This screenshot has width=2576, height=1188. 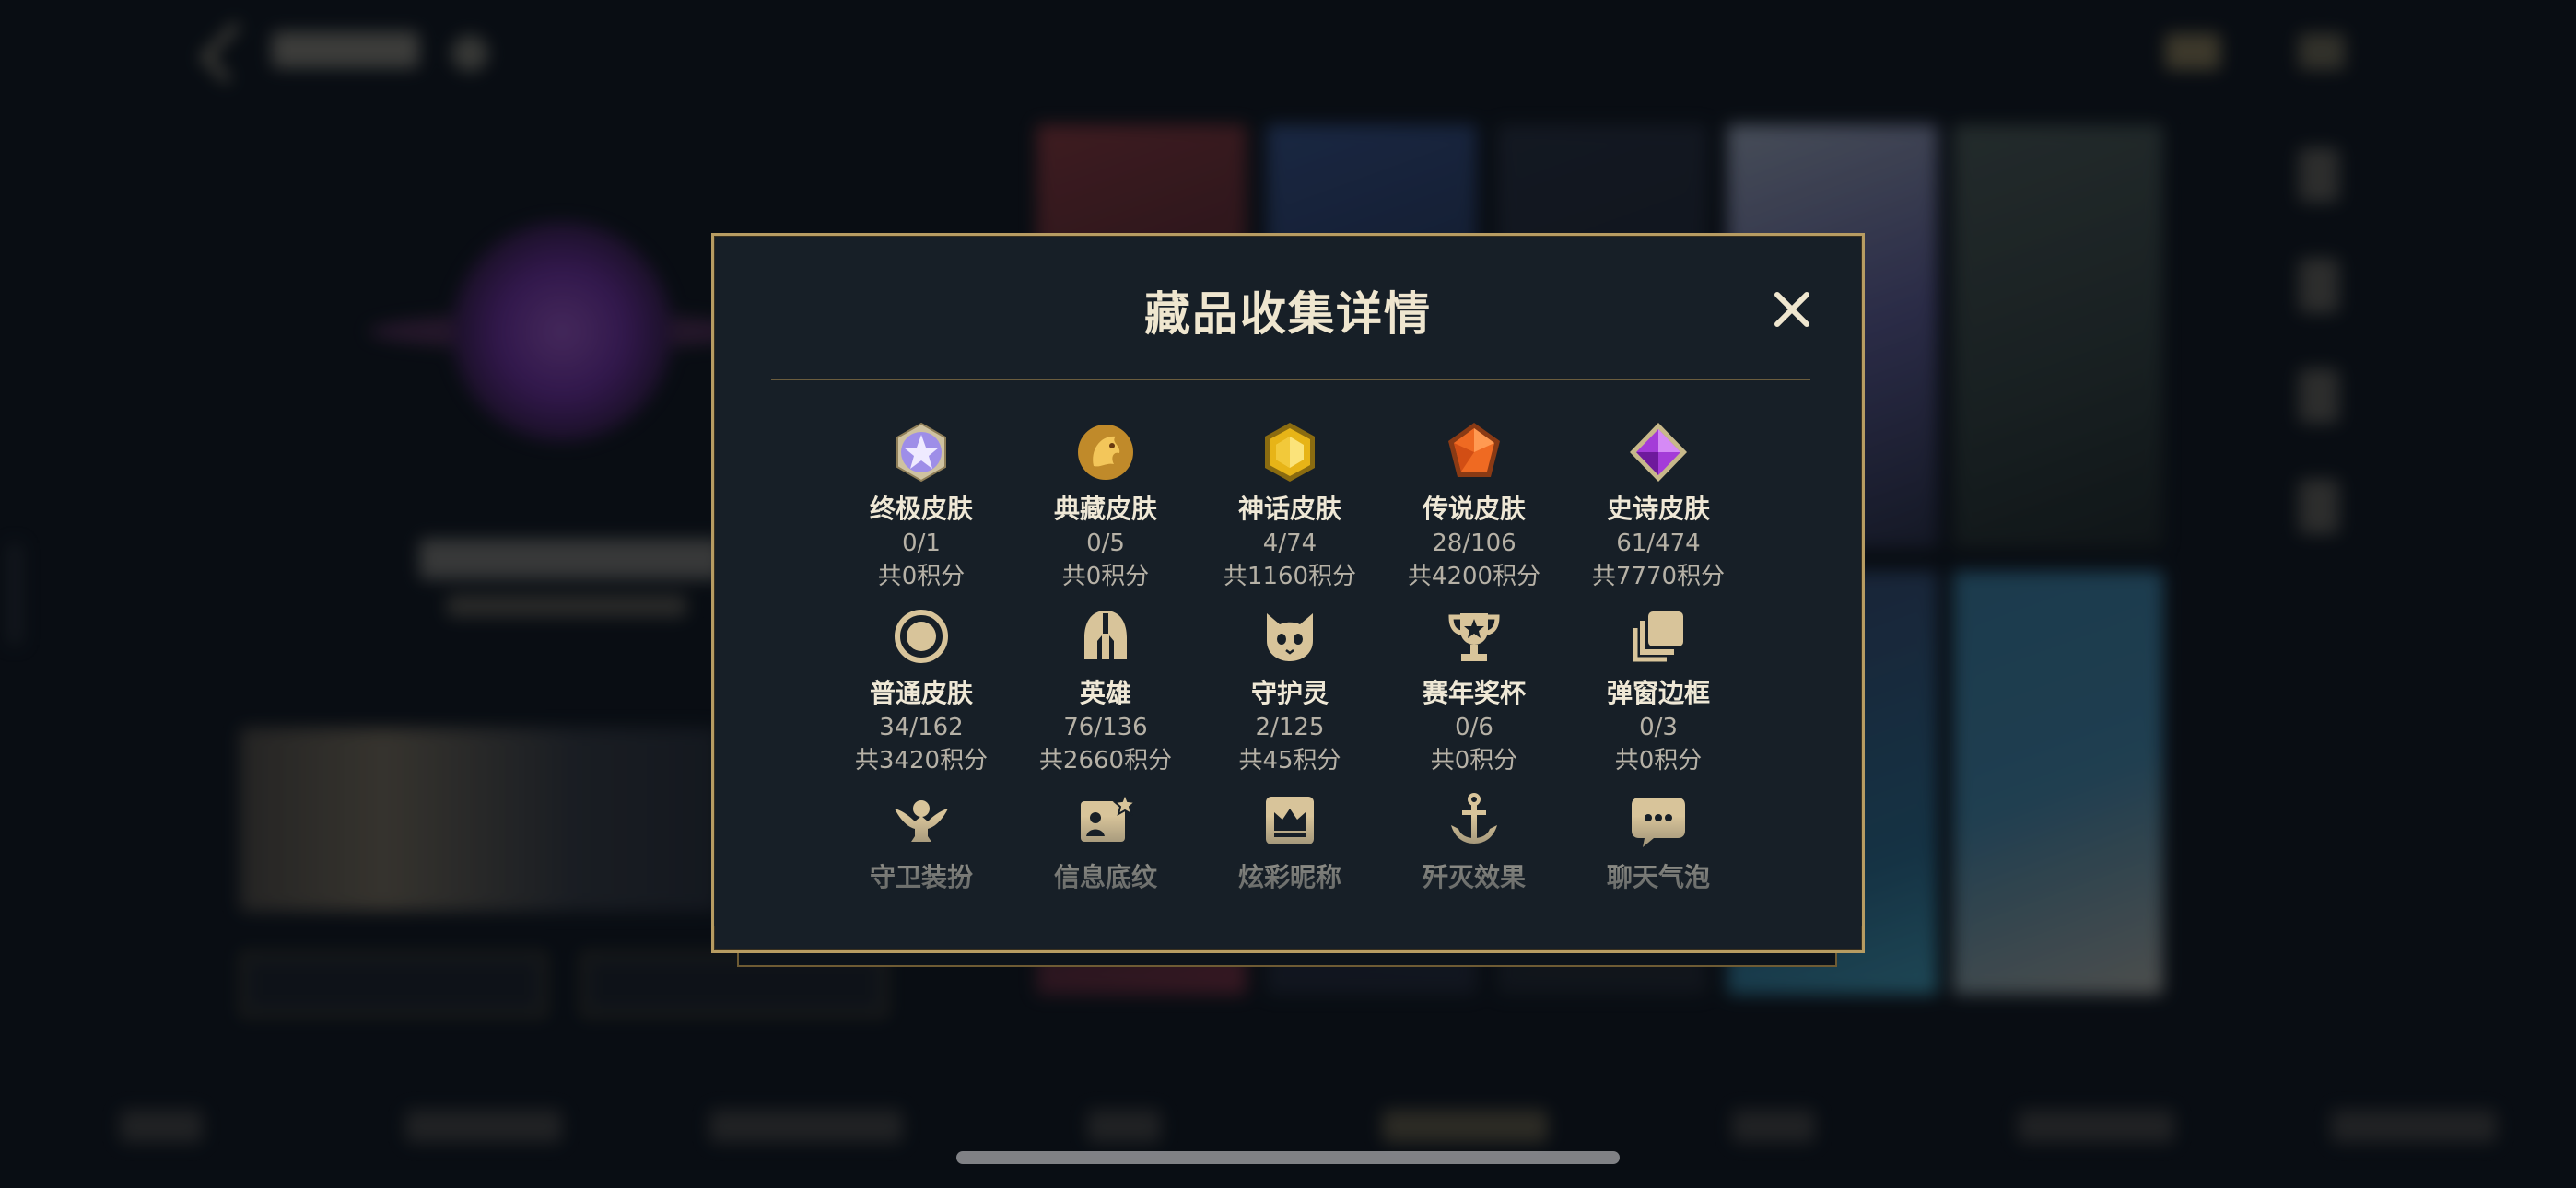 I want to click on ward-skin-icon, so click(x=921, y=821).